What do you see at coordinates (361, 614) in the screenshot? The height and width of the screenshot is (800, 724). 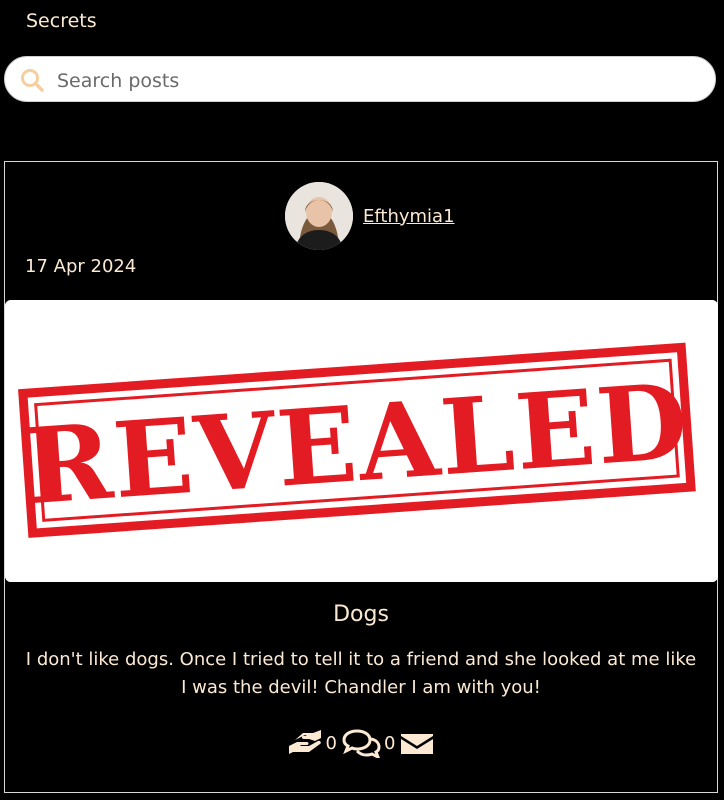 I see `post-title: Dogs` at bounding box center [361, 614].